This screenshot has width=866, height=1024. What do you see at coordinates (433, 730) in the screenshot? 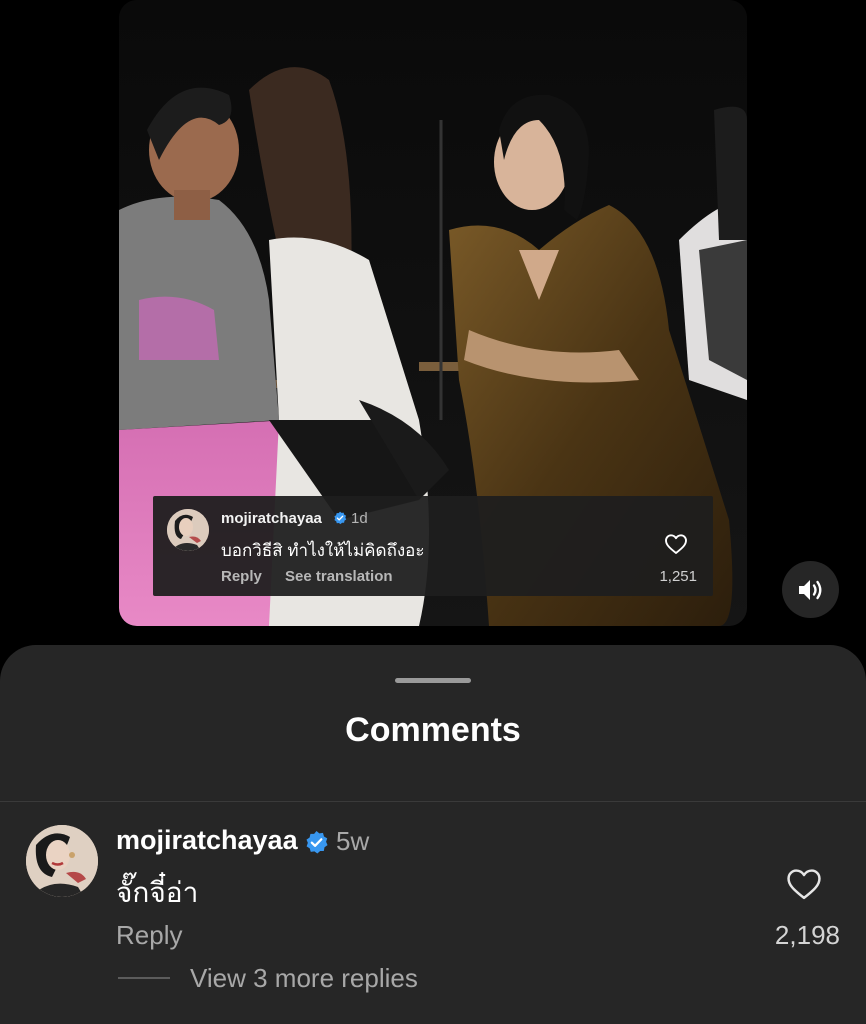
I see `sheet-title: Comments` at bounding box center [433, 730].